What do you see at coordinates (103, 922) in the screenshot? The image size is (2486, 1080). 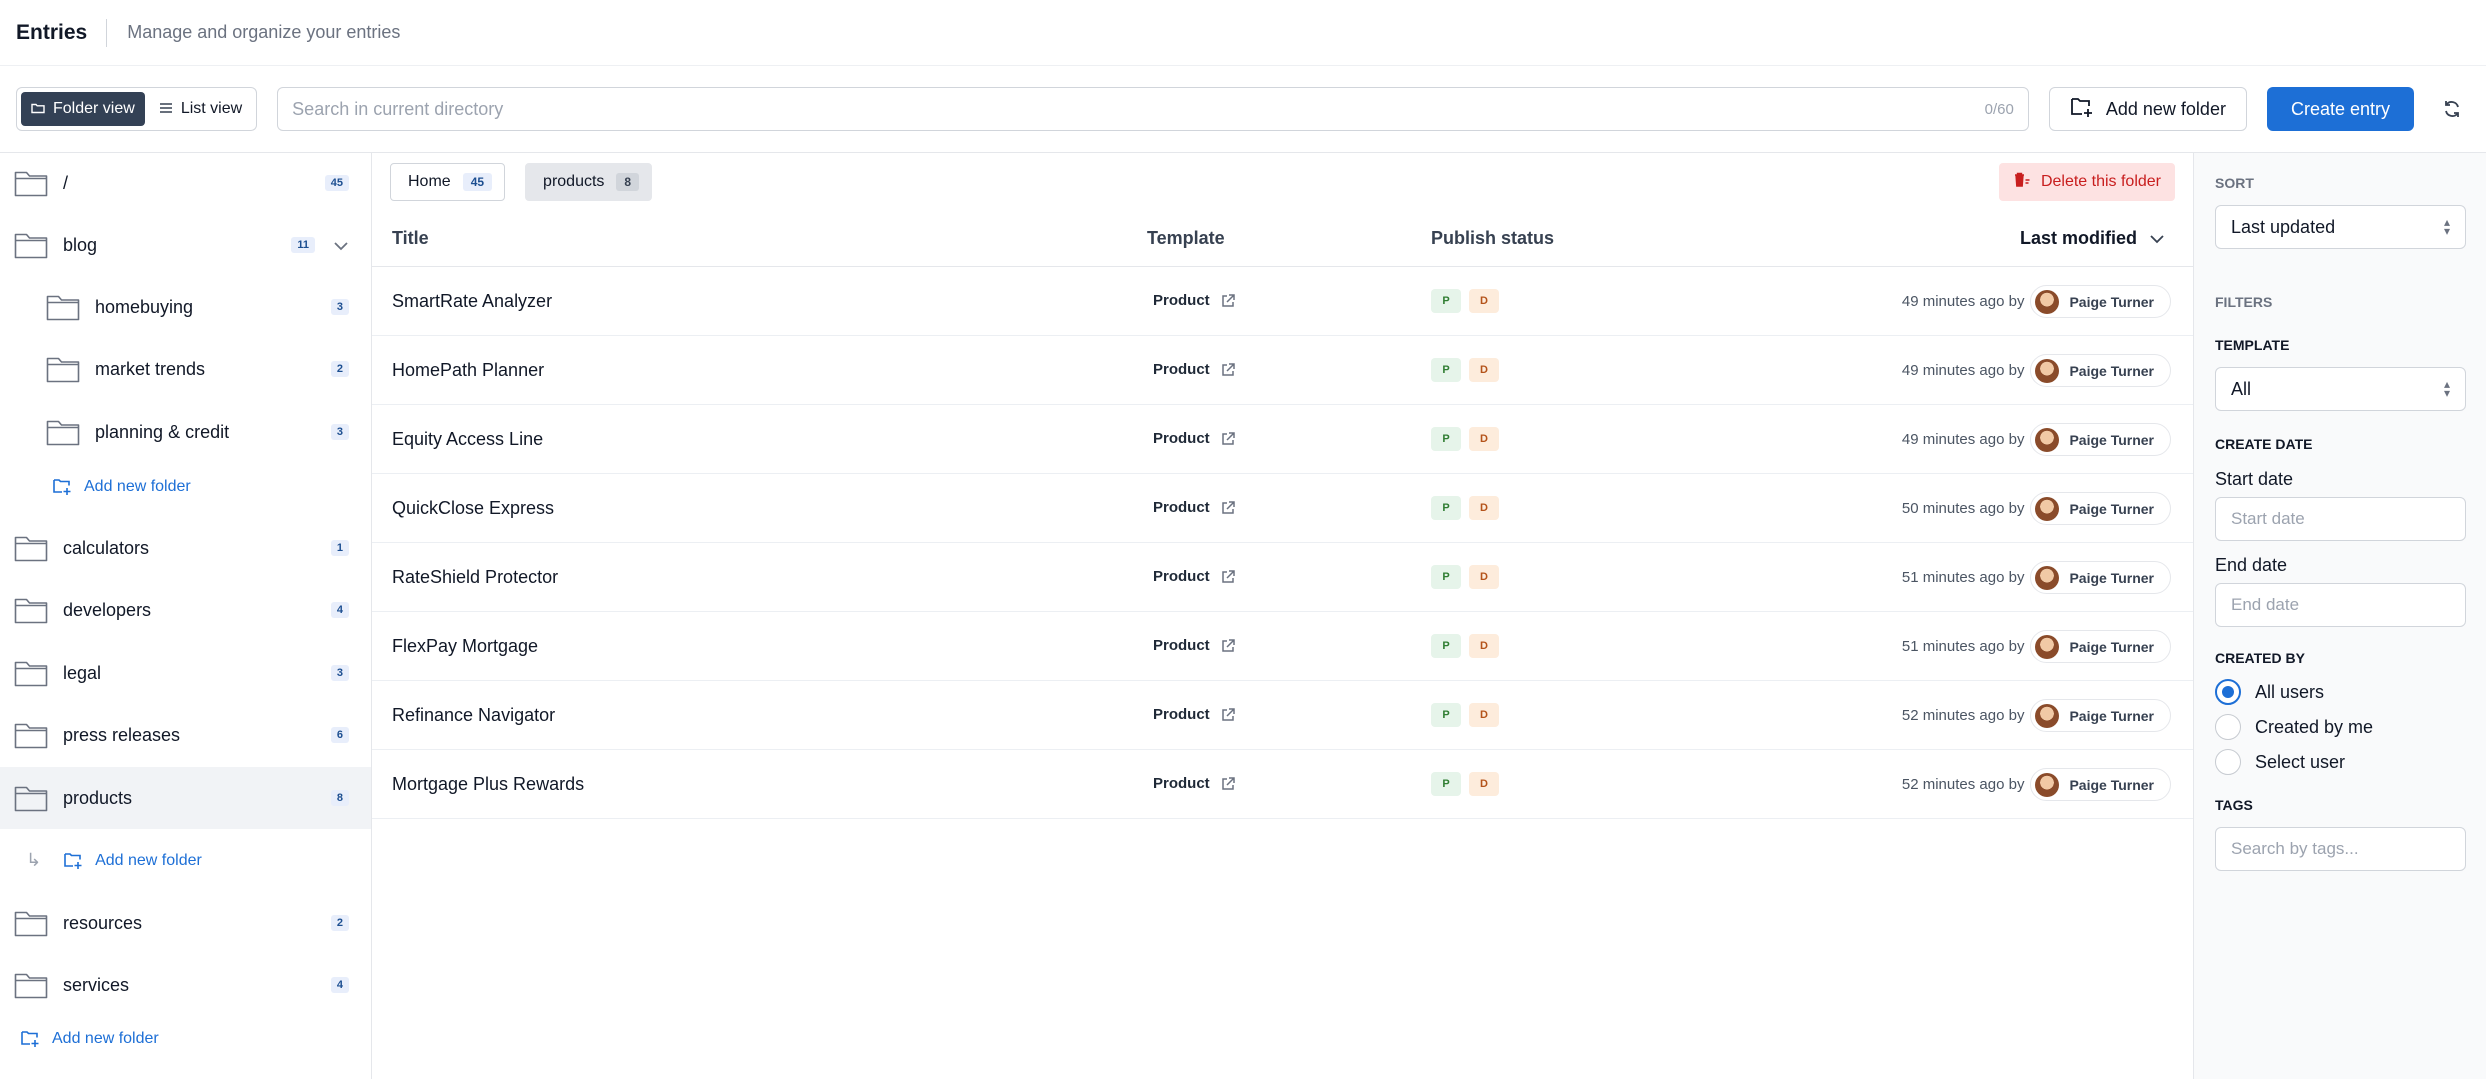 I see `folder-name: resources` at bounding box center [103, 922].